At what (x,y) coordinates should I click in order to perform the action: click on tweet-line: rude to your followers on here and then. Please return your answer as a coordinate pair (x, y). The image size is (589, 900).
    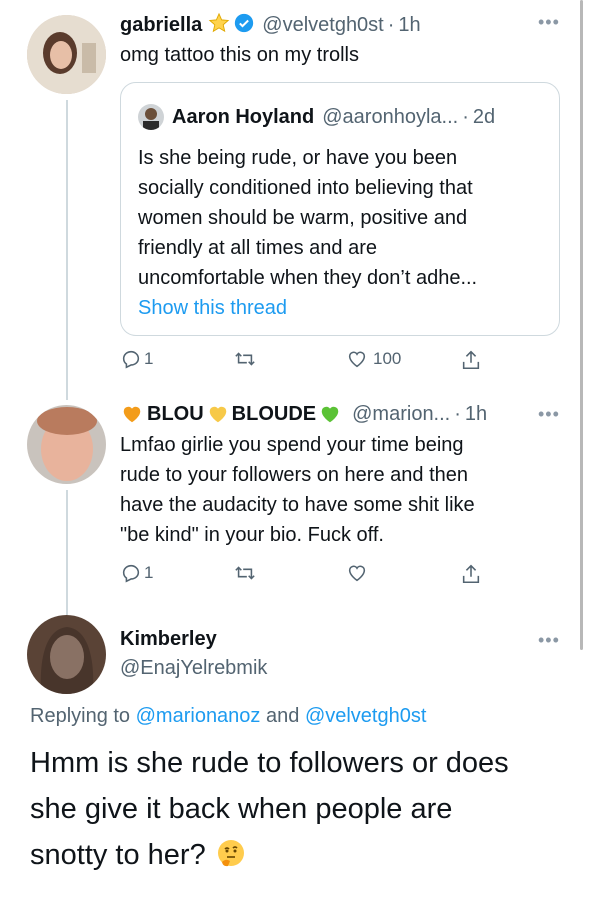
    Looking at the image, I should click on (294, 475).